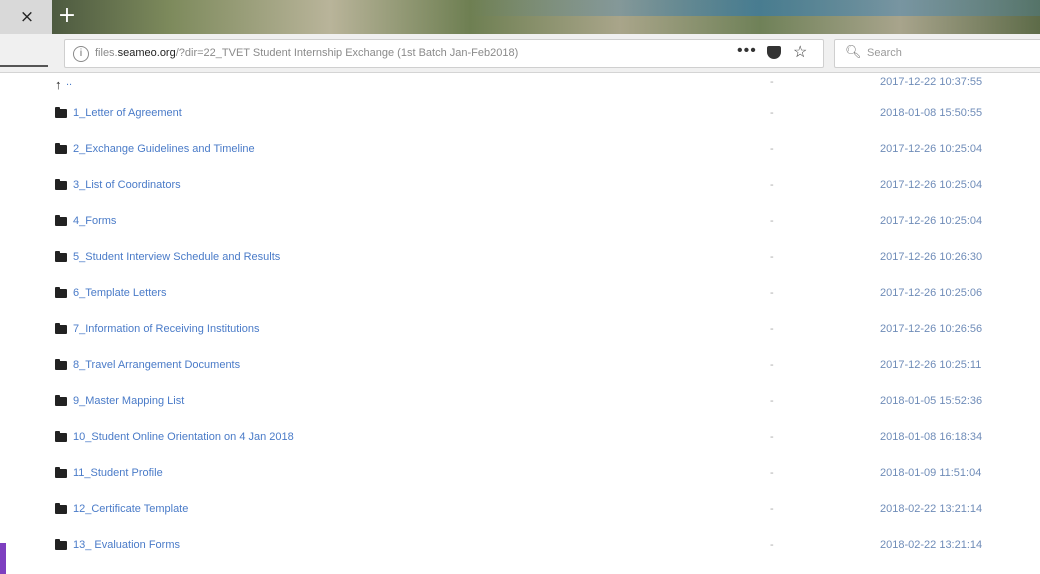 Image resolution: width=1040 pixels, height=574 pixels. What do you see at coordinates (931, 82) in the screenshot?
I see `modified-date: 2017-12-22 10:37:55` at bounding box center [931, 82].